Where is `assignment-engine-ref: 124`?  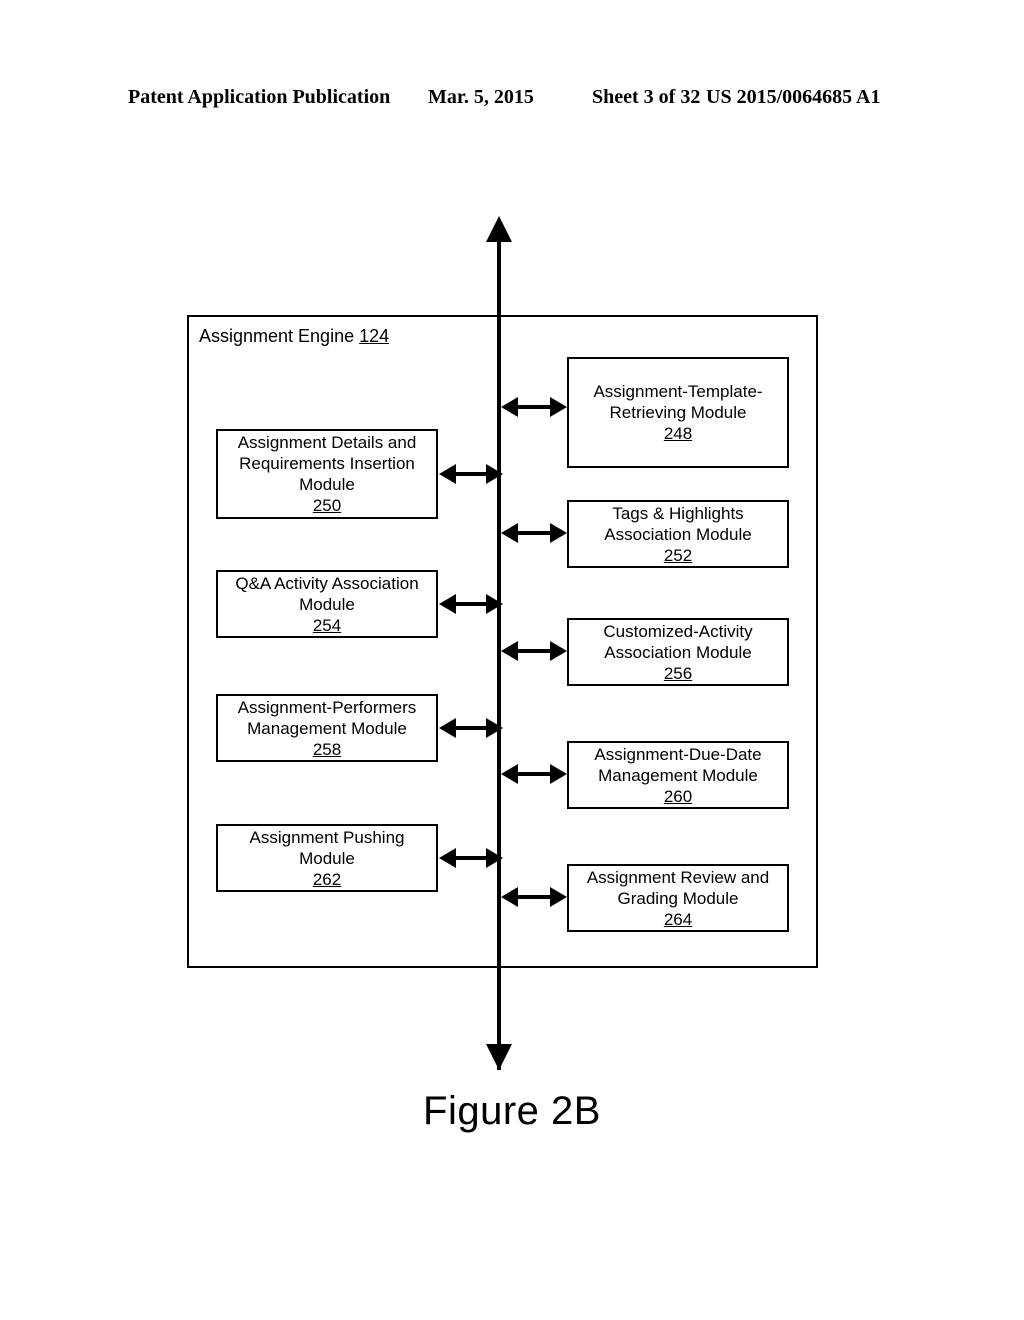
assignment-engine-ref: 124 is located at coordinates (374, 336).